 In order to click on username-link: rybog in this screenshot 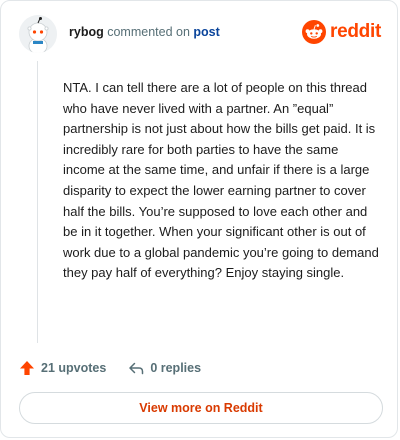, I will do `click(86, 32)`.